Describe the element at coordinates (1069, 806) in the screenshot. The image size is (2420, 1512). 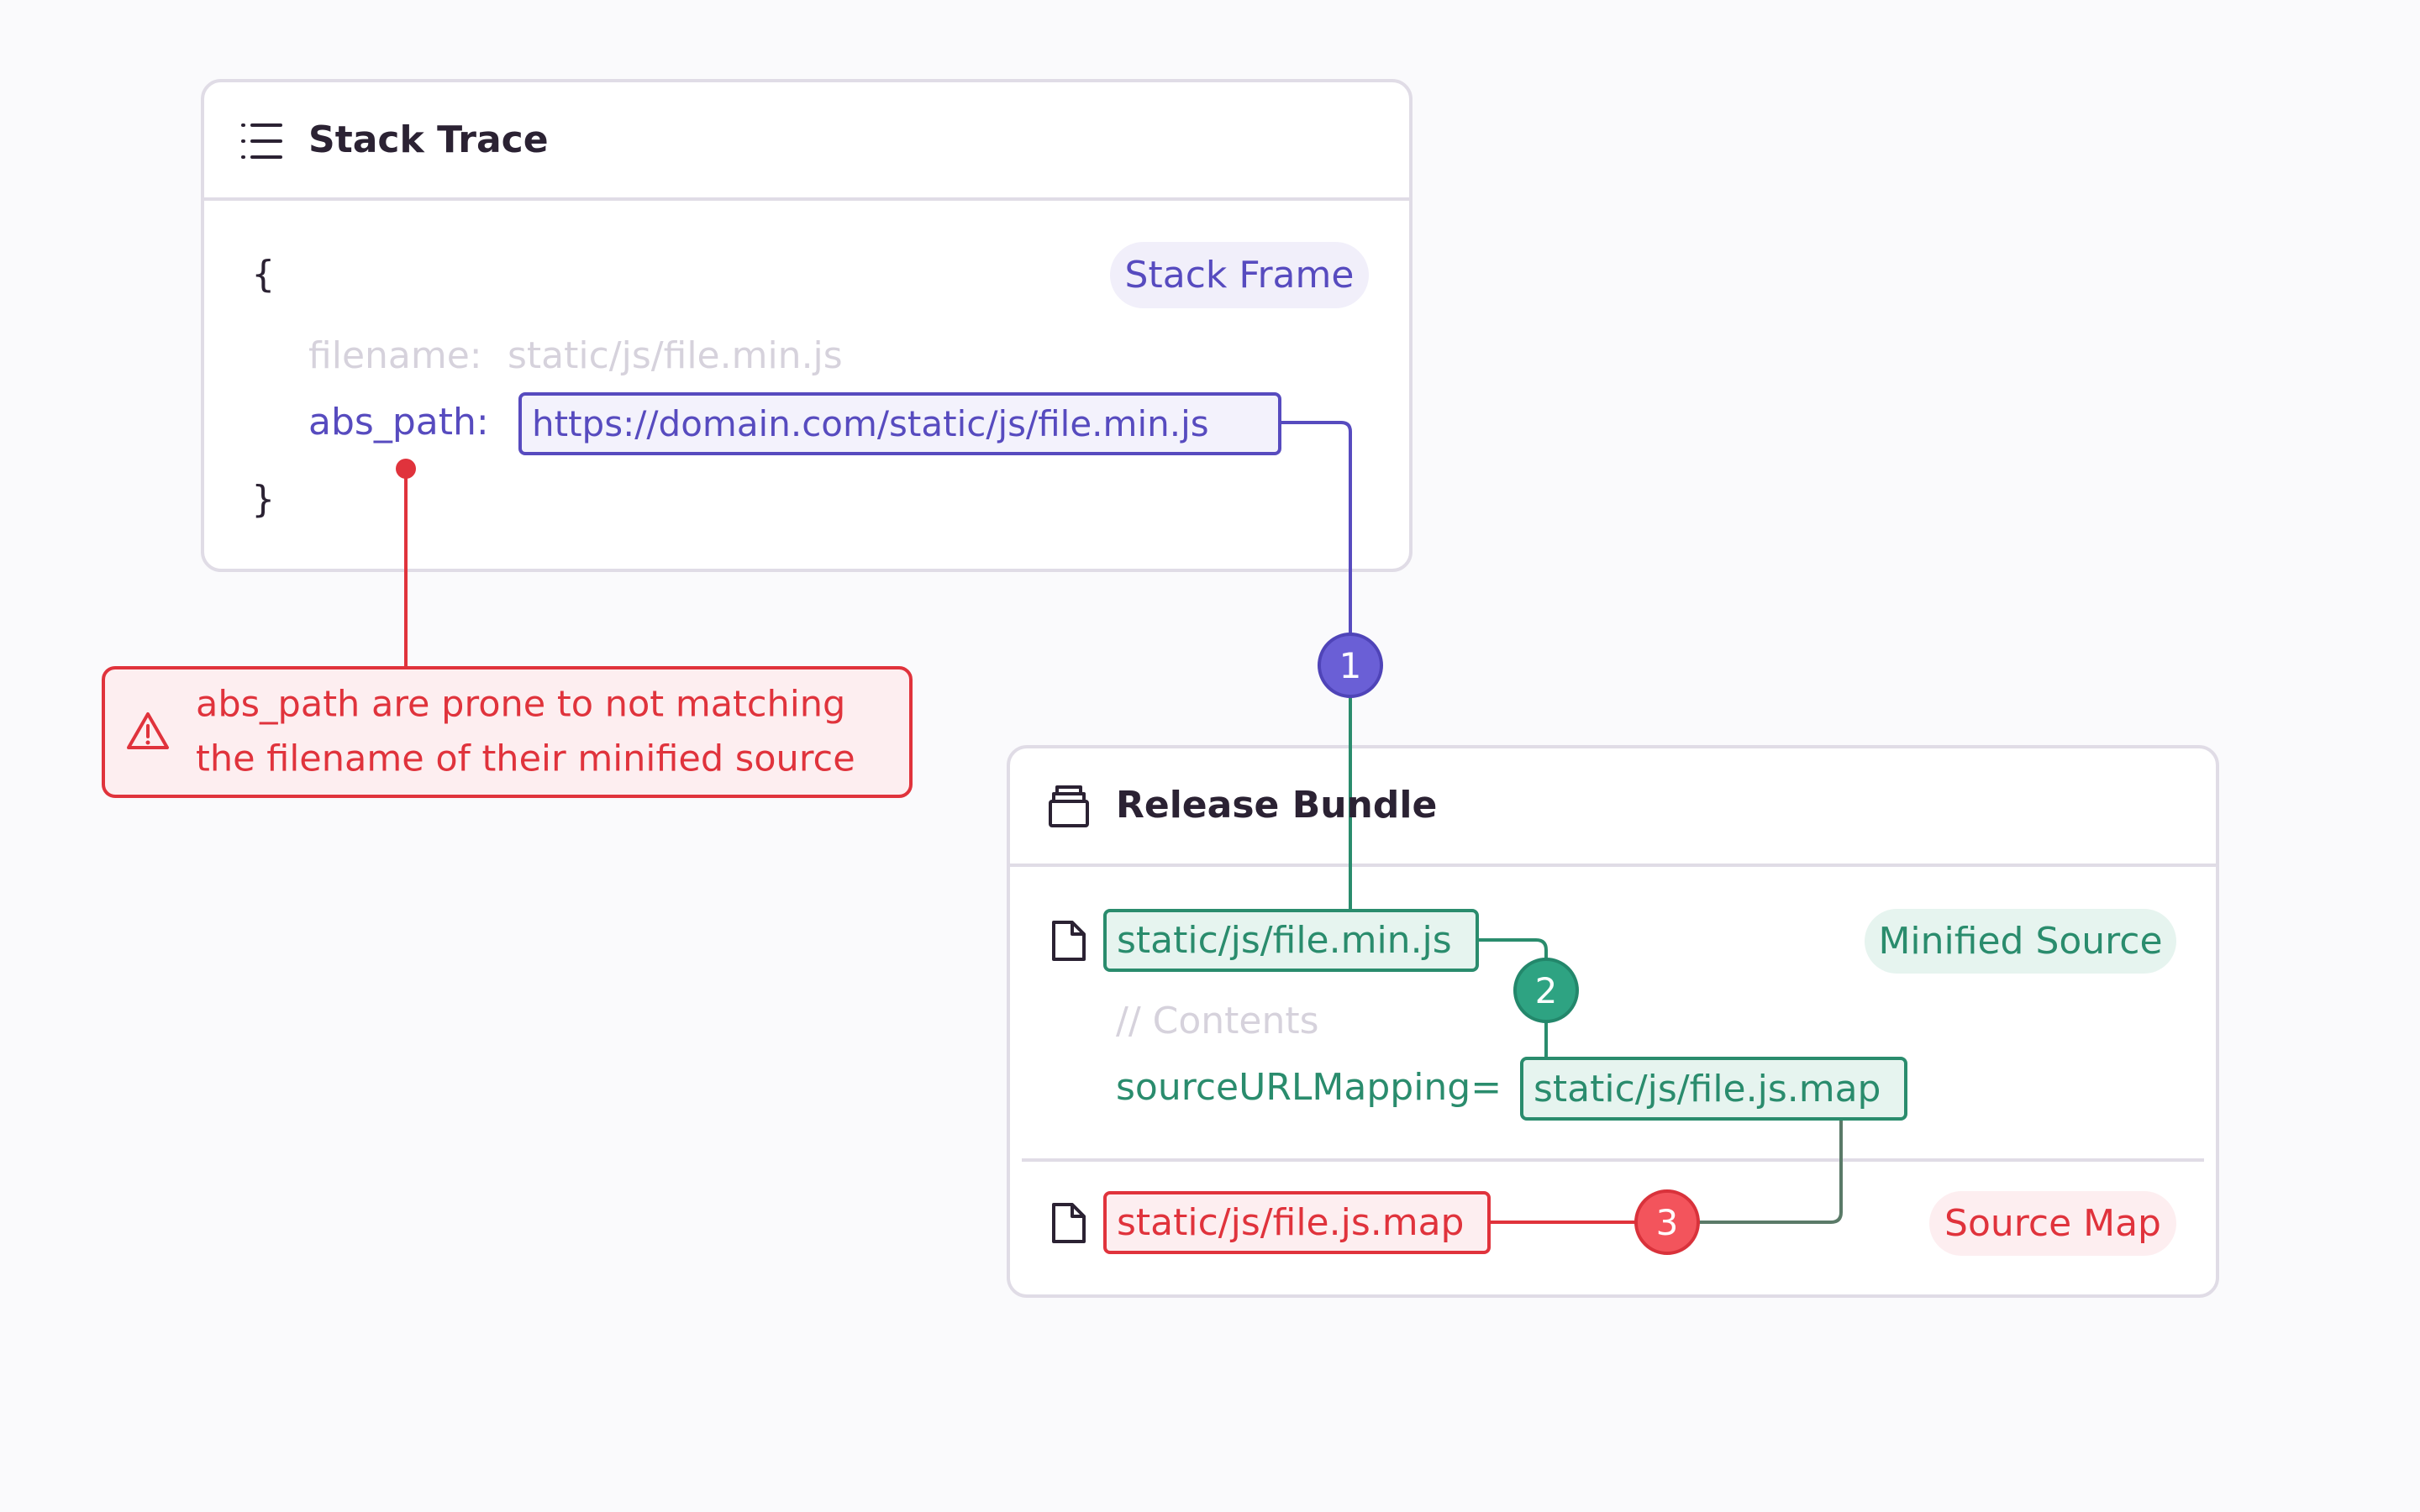
I see `archive-box-icon` at that location.